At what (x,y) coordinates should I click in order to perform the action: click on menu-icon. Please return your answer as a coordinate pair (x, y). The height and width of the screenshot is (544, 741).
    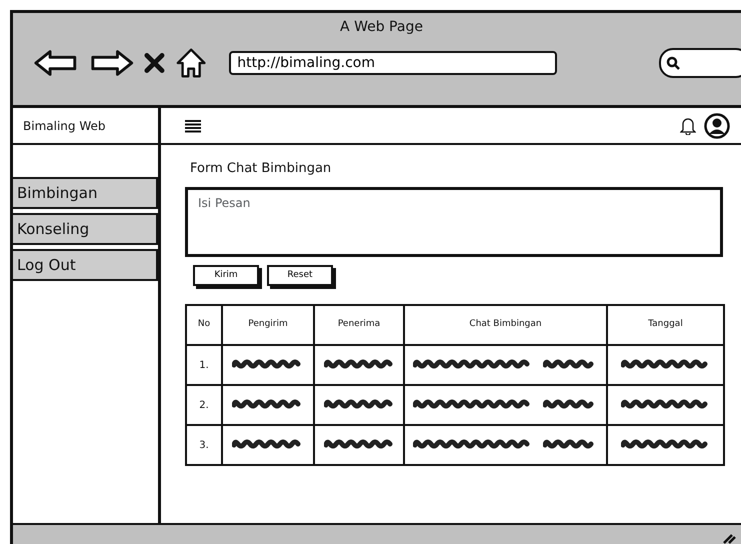
    Looking at the image, I should click on (193, 125).